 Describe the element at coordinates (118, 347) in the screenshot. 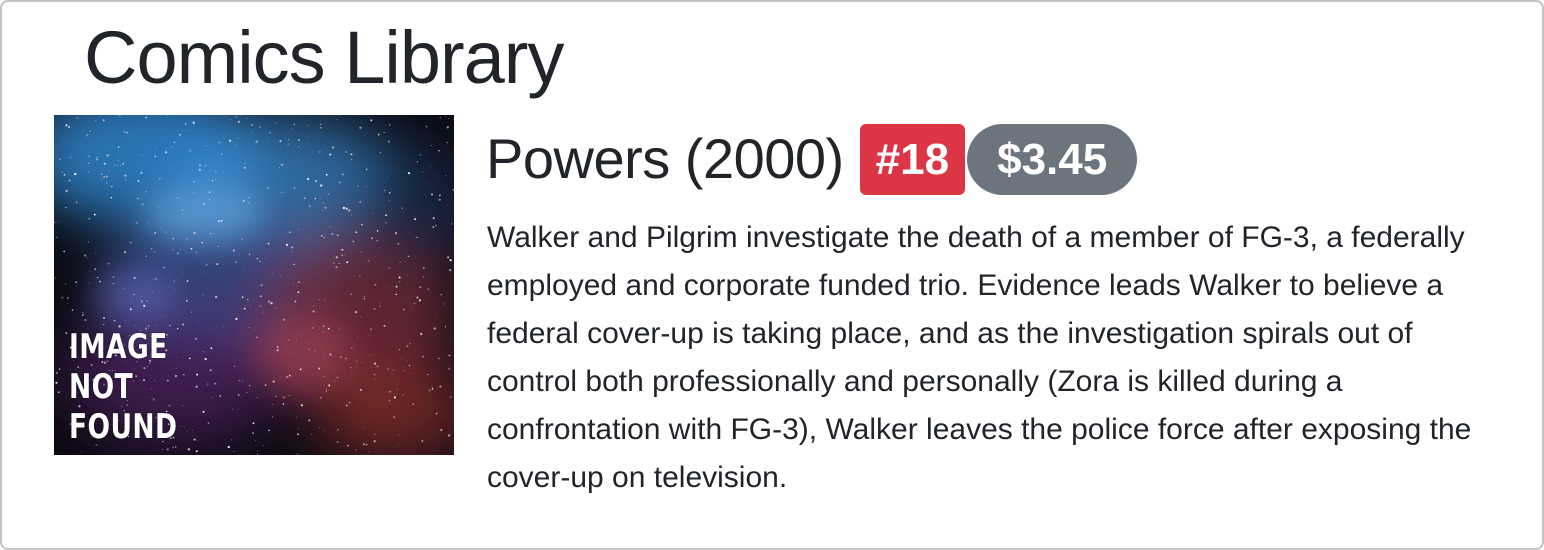

I see `cover-line-1: IMAGE` at that location.